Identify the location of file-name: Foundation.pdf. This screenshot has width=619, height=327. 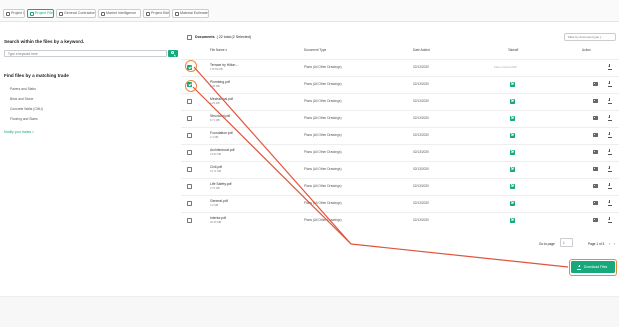
(221, 133).